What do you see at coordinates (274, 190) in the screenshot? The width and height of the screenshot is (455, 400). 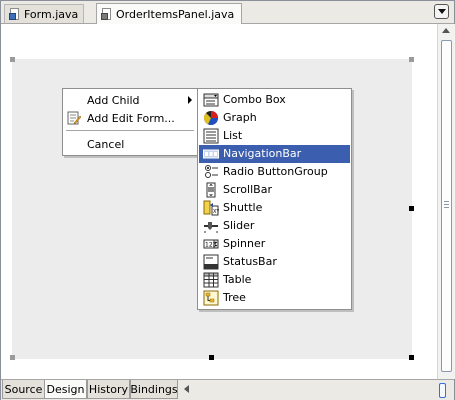 I see `submenu-item-scrollbar: ScrollBar` at bounding box center [274, 190].